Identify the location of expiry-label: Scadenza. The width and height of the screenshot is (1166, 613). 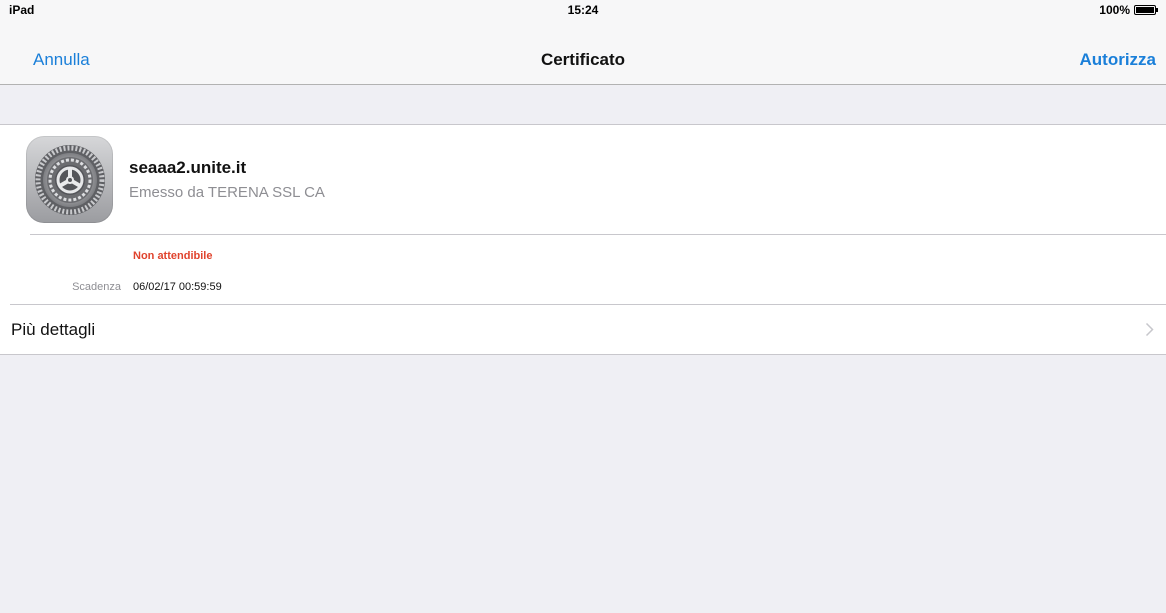
(96, 287).